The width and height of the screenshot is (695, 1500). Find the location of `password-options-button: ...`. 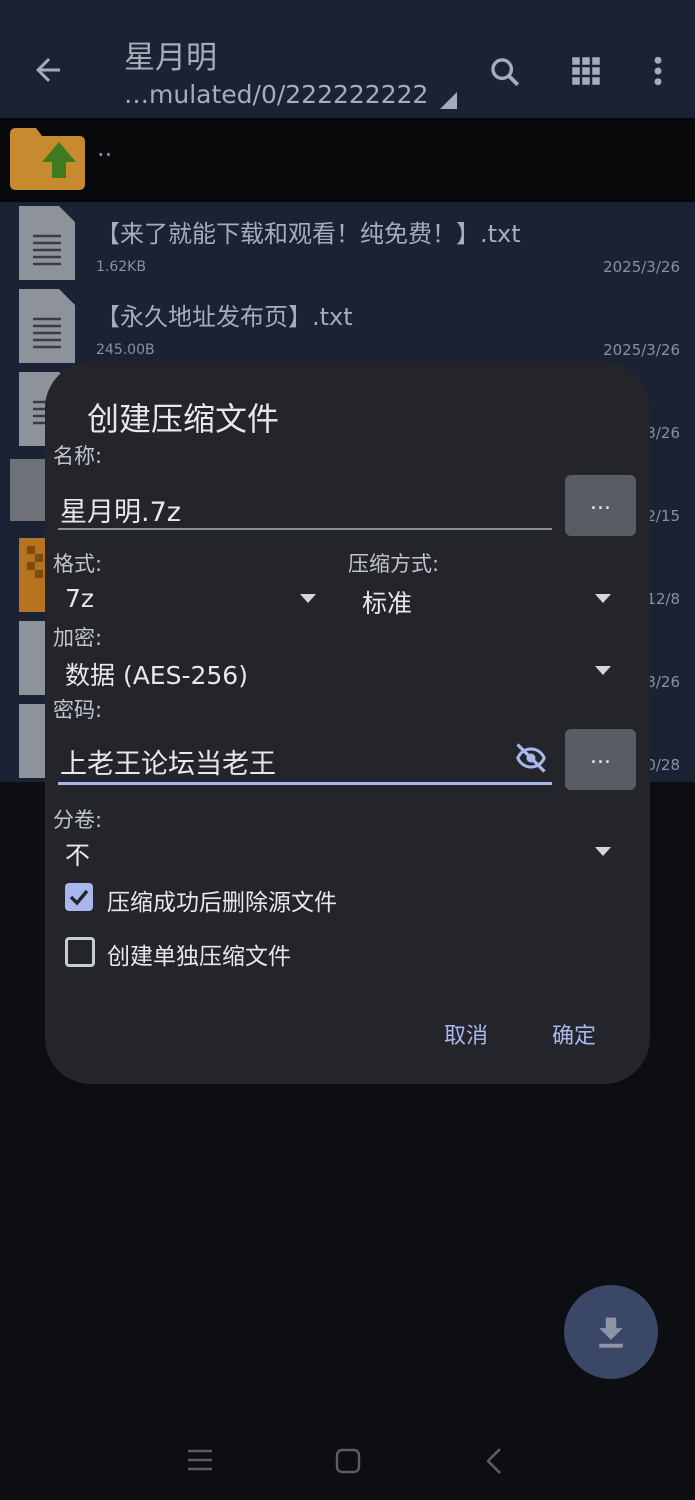

password-options-button: ... is located at coordinates (600, 759).